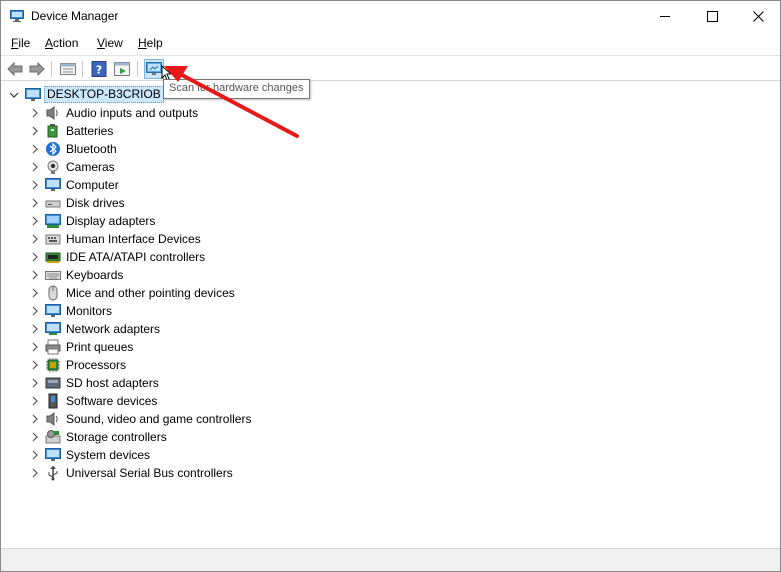  What do you see at coordinates (133, 239) in the screenshot?
I see `tree-item-label: Human Interface Devices` at bounding box center [133, 239].